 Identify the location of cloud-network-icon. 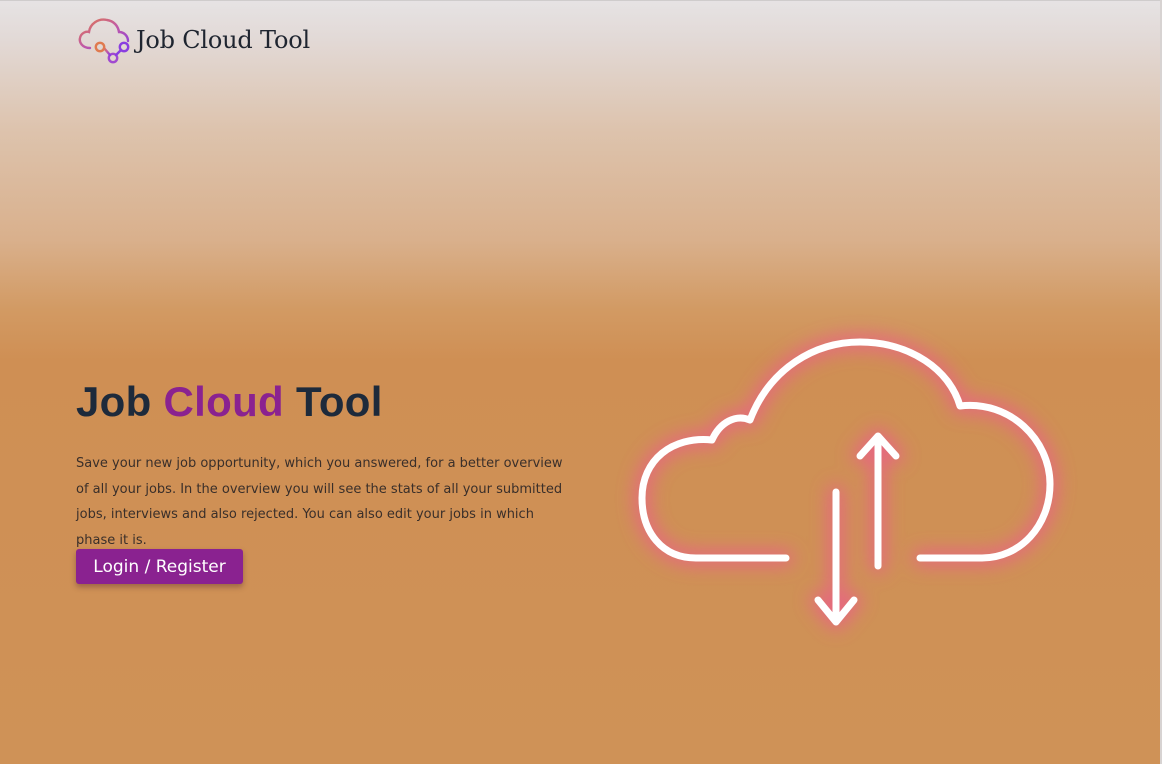
(104, 41).